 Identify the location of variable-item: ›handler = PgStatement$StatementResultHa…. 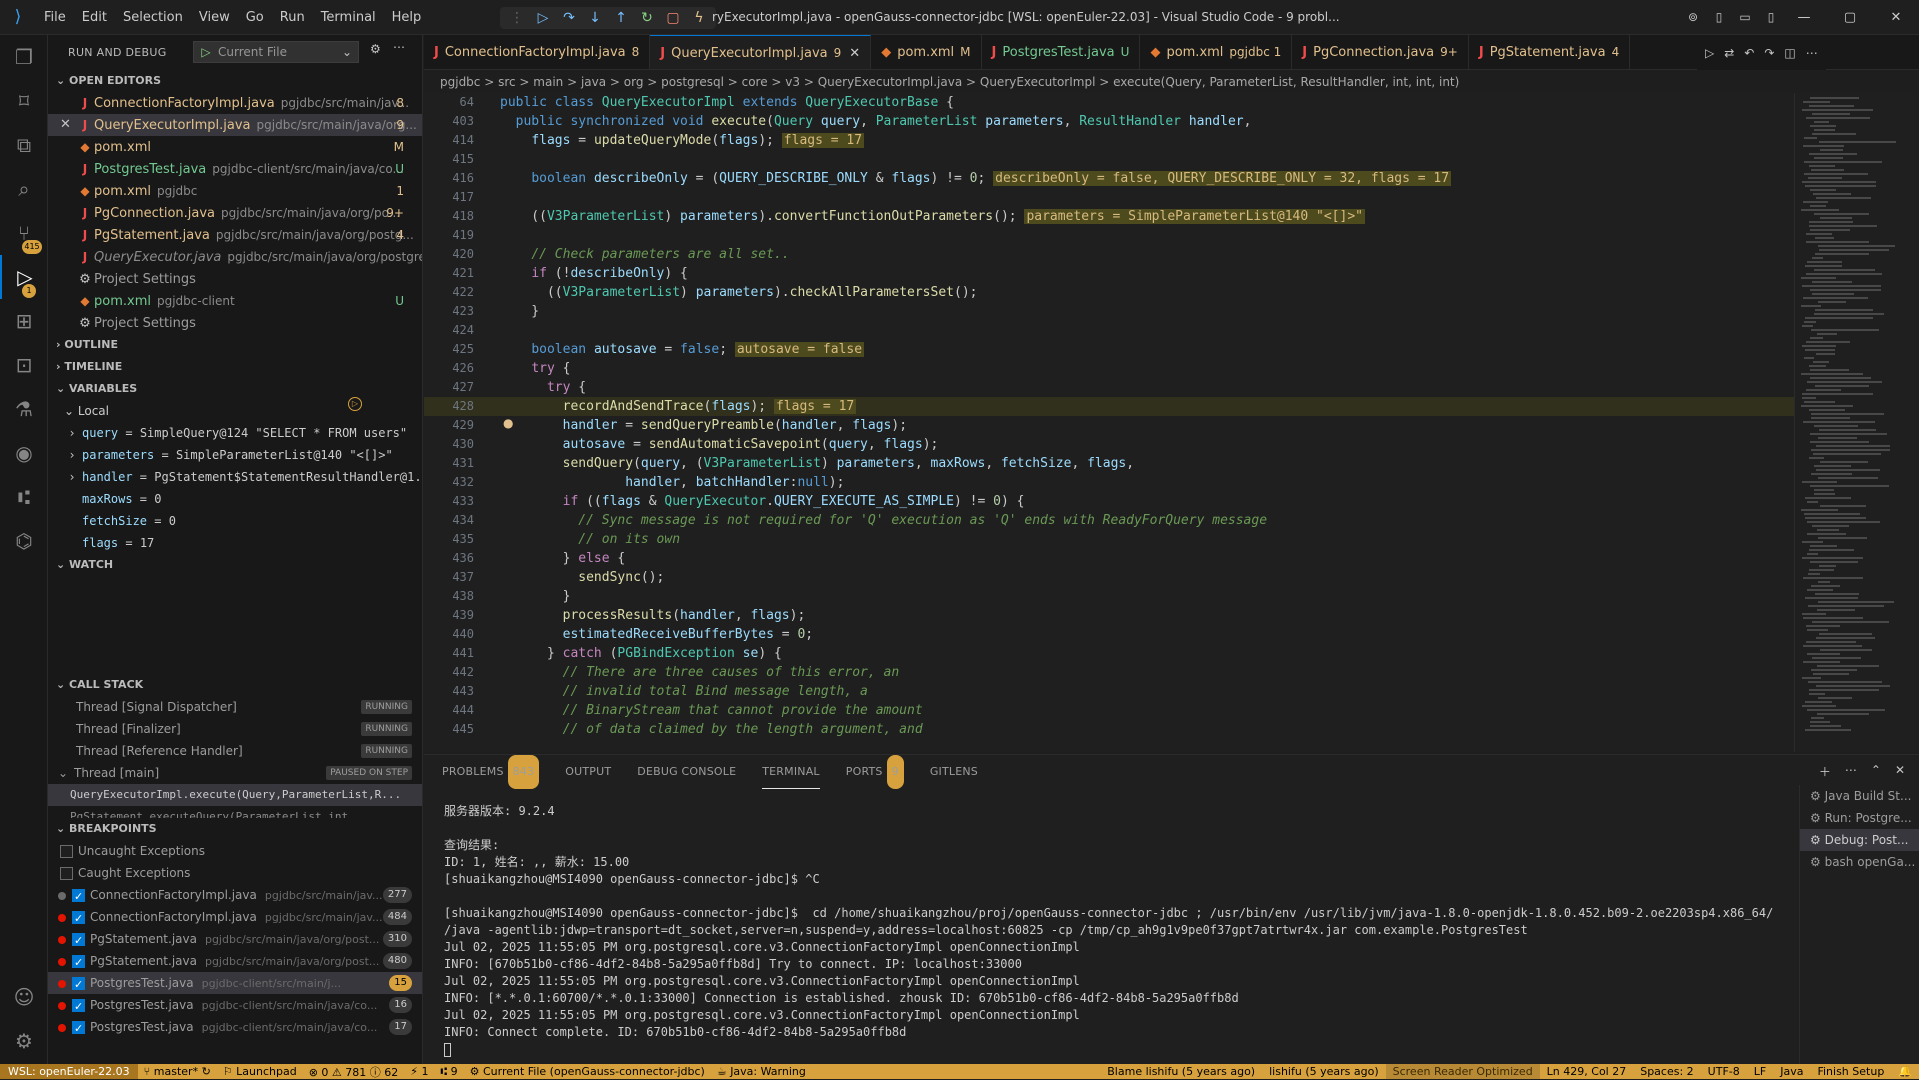
(235, 477).